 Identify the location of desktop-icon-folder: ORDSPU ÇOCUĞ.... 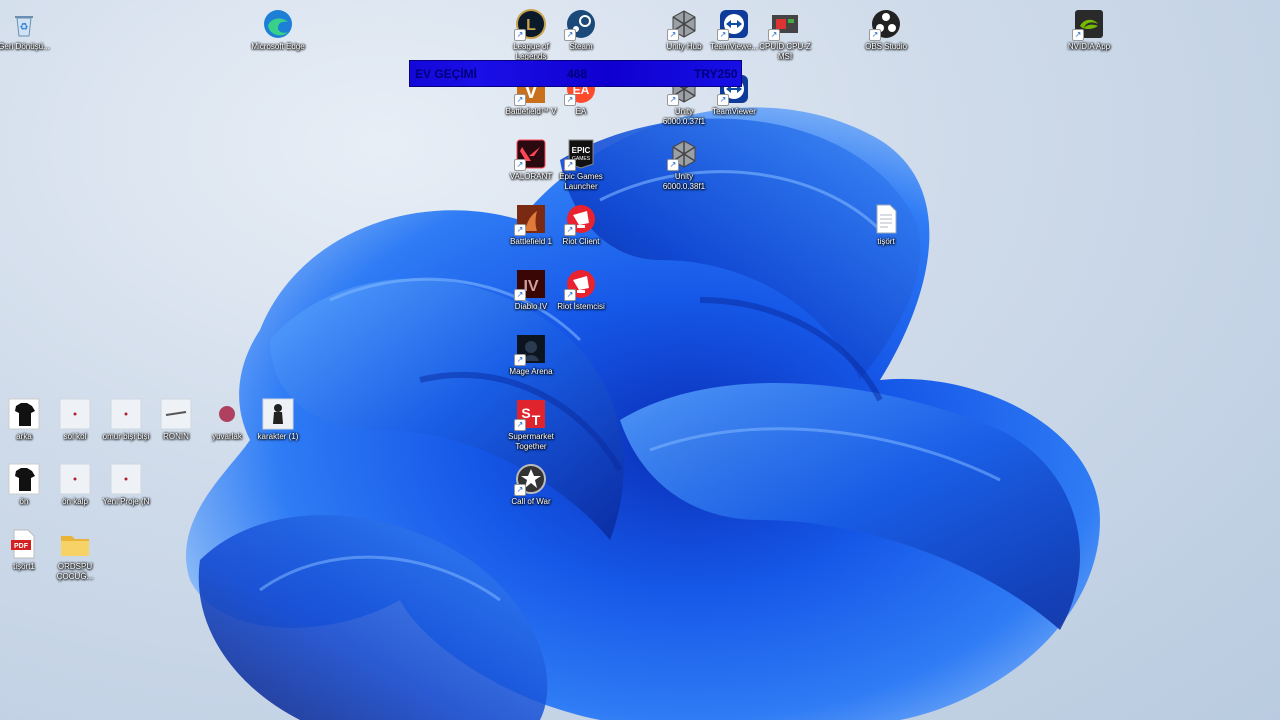
(75, 553).